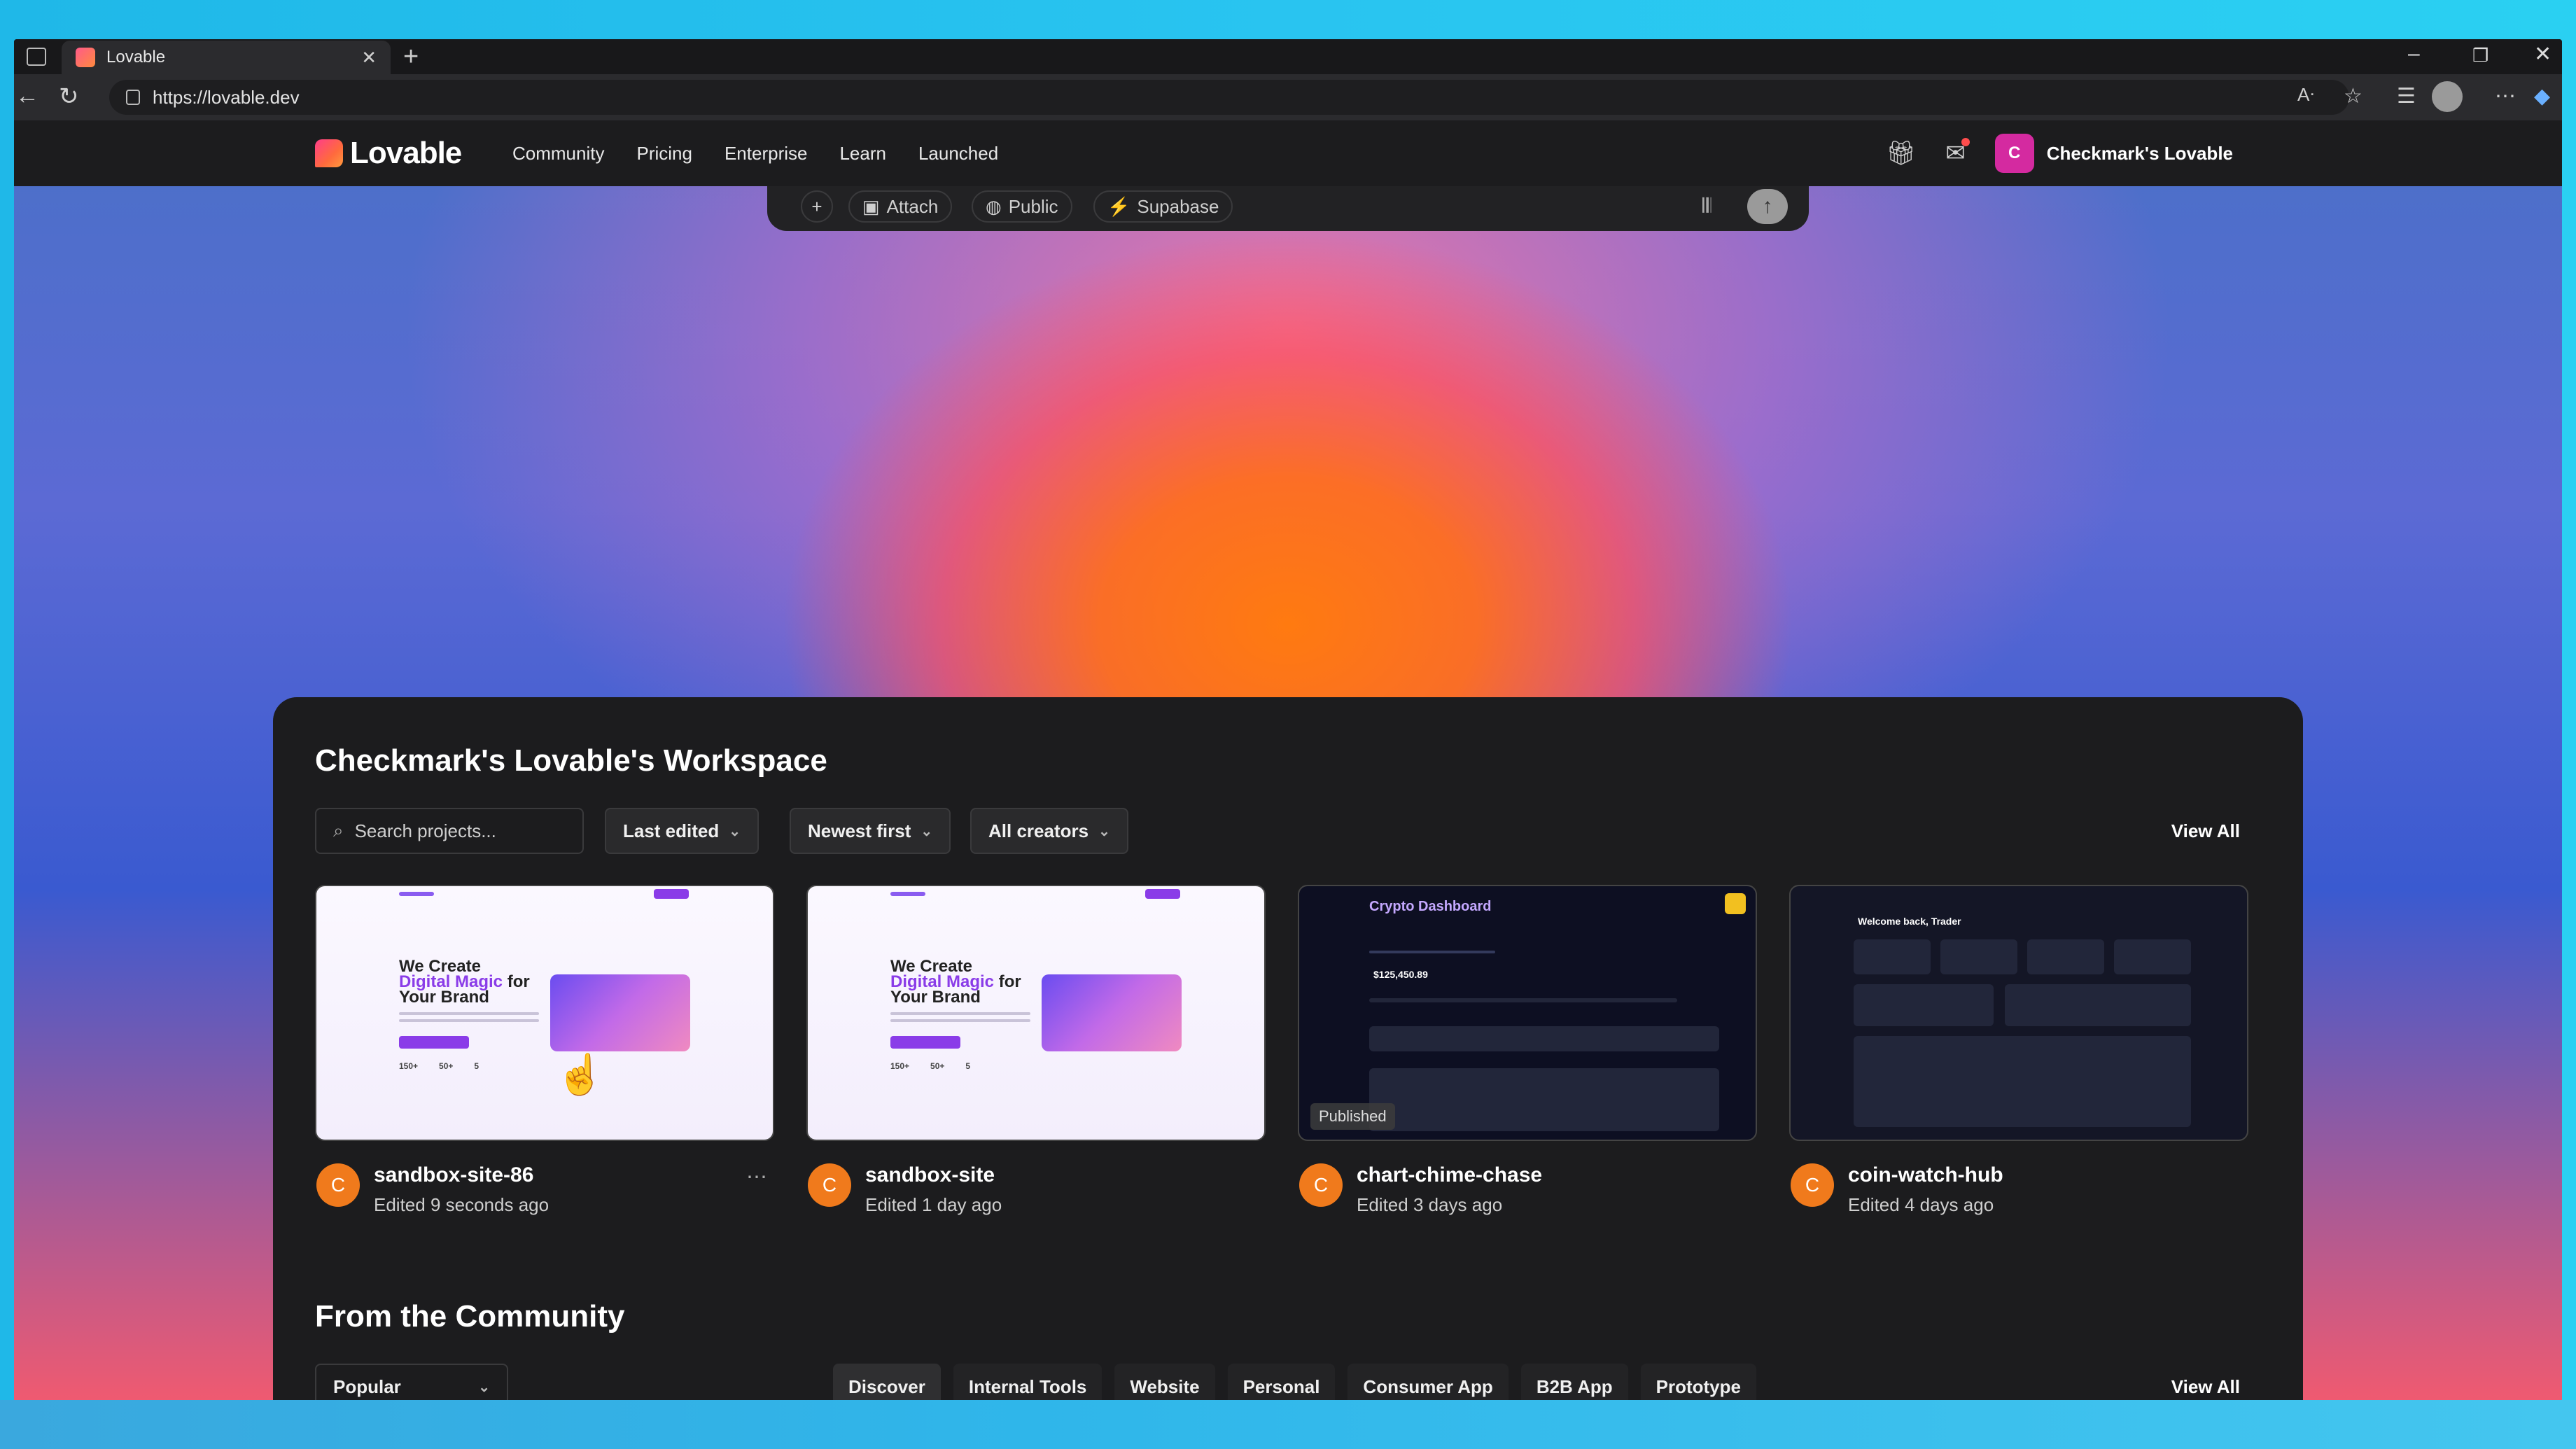 The image size is (2576, 1449). Describe the element at coordinates (69, 97) in the screenshot. I see `refresh-icon: ↻` at that location.